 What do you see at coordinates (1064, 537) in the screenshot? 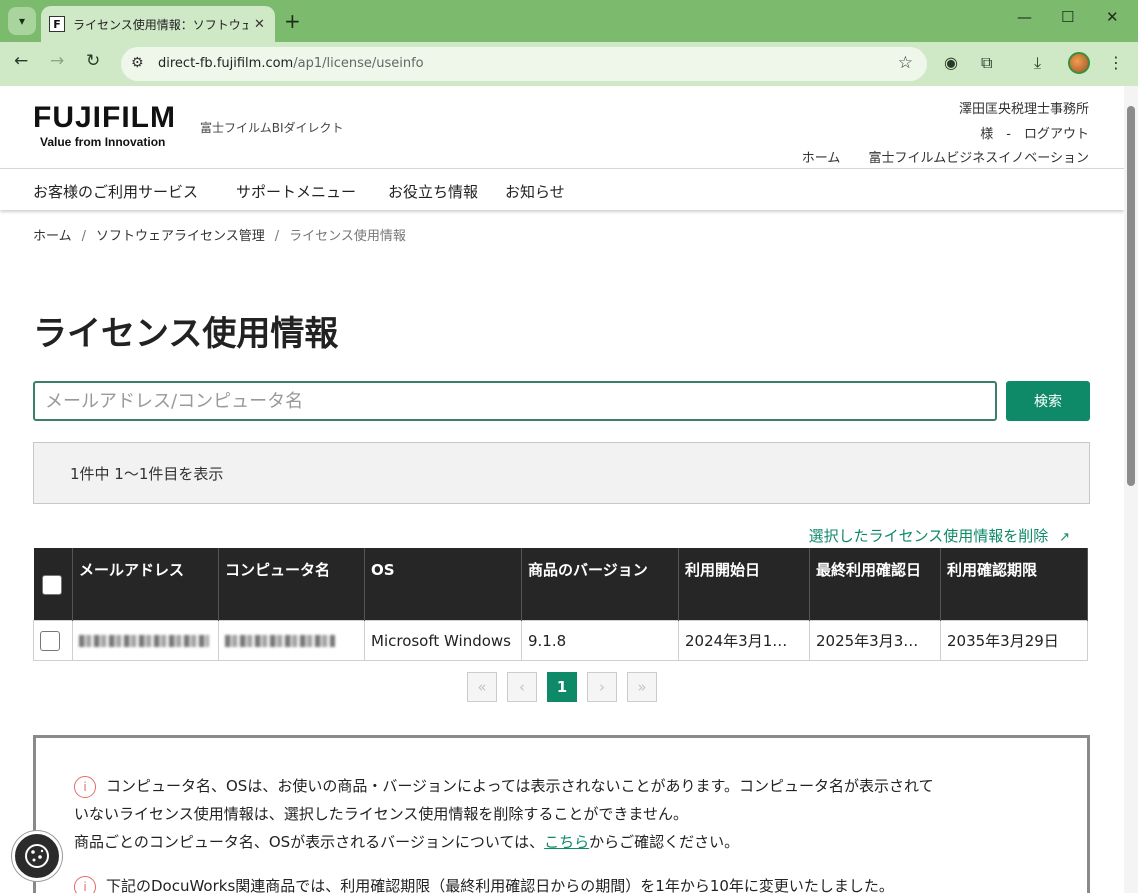
I see `external-link-icon: ↗` at bounding box center [1064, 537].